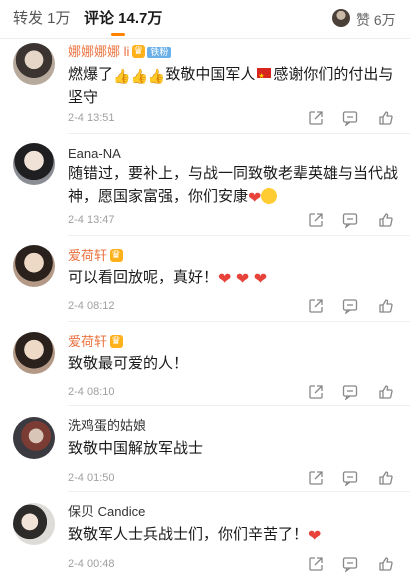 This screenshot has height=577, width=410. I want to click on comment-time: 2-4 08:12, so click(91, 306).